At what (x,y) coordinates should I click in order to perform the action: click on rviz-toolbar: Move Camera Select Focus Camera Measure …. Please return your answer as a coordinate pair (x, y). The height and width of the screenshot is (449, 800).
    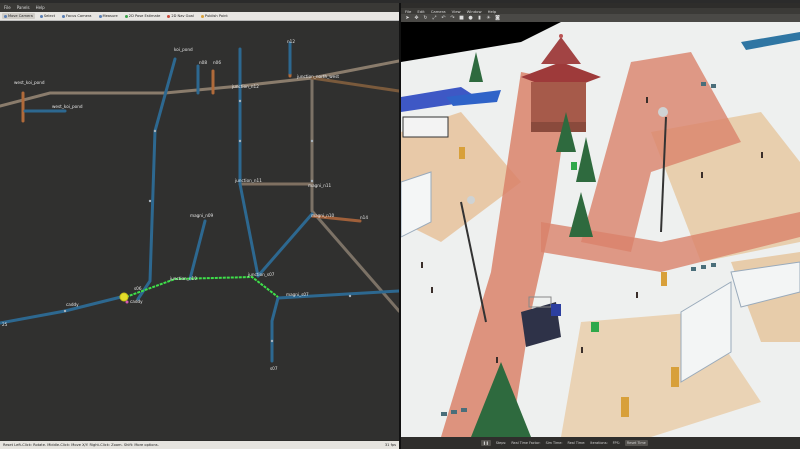
    Looking at the image, I should click on (200, 16).